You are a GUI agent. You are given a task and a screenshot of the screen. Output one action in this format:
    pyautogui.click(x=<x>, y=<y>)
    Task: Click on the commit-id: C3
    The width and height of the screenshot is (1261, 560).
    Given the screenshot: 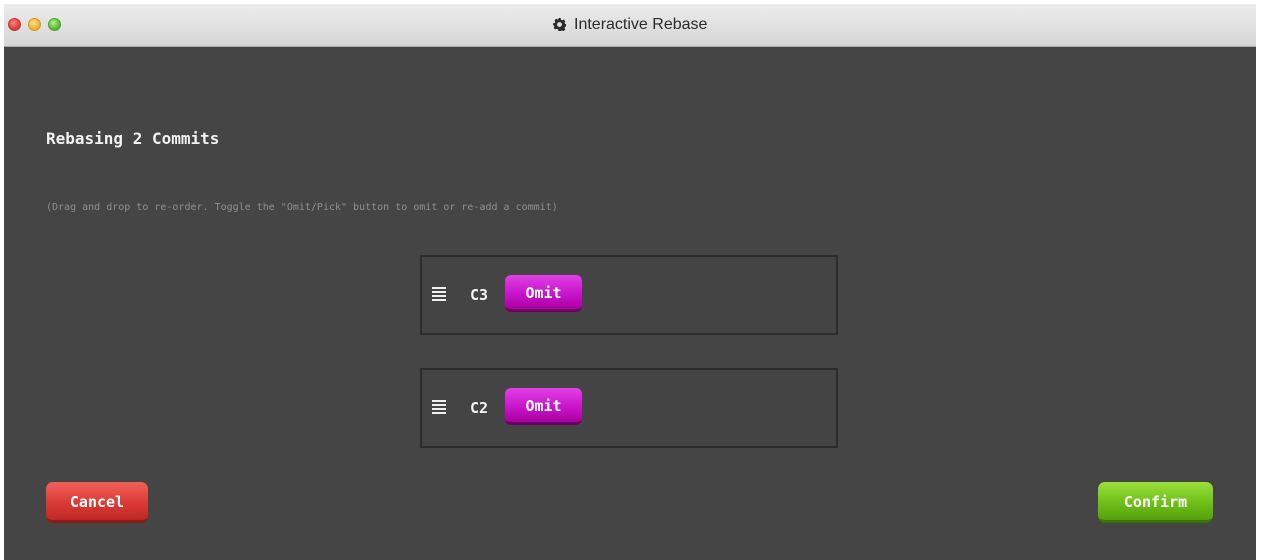 What is the action you would take?
    pyautogui.click(x=479, y=295)
    